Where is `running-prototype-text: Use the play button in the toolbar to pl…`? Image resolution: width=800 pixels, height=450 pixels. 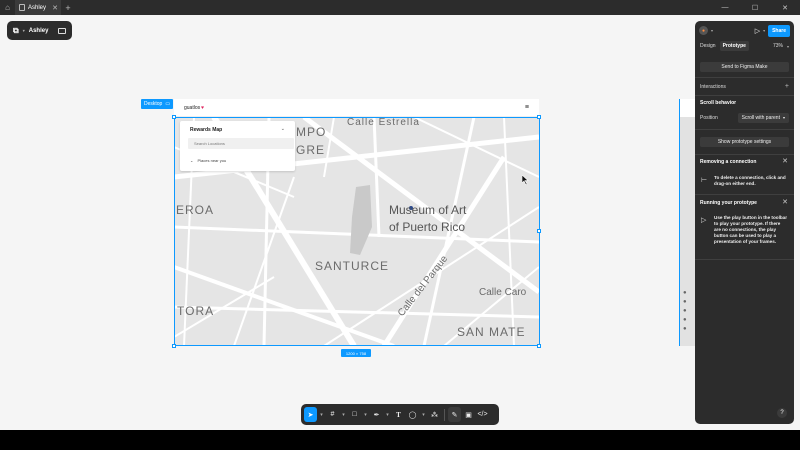
running-prototype-text: Use the play button in the toolbar to pl… is located at coordinates (750, 229).